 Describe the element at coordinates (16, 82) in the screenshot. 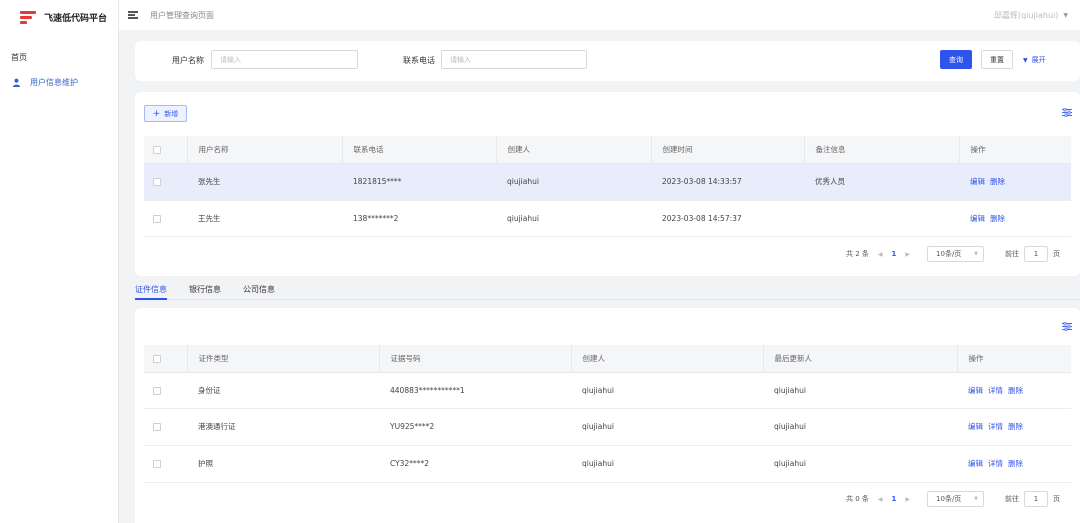

I see `user-icon` at that location.